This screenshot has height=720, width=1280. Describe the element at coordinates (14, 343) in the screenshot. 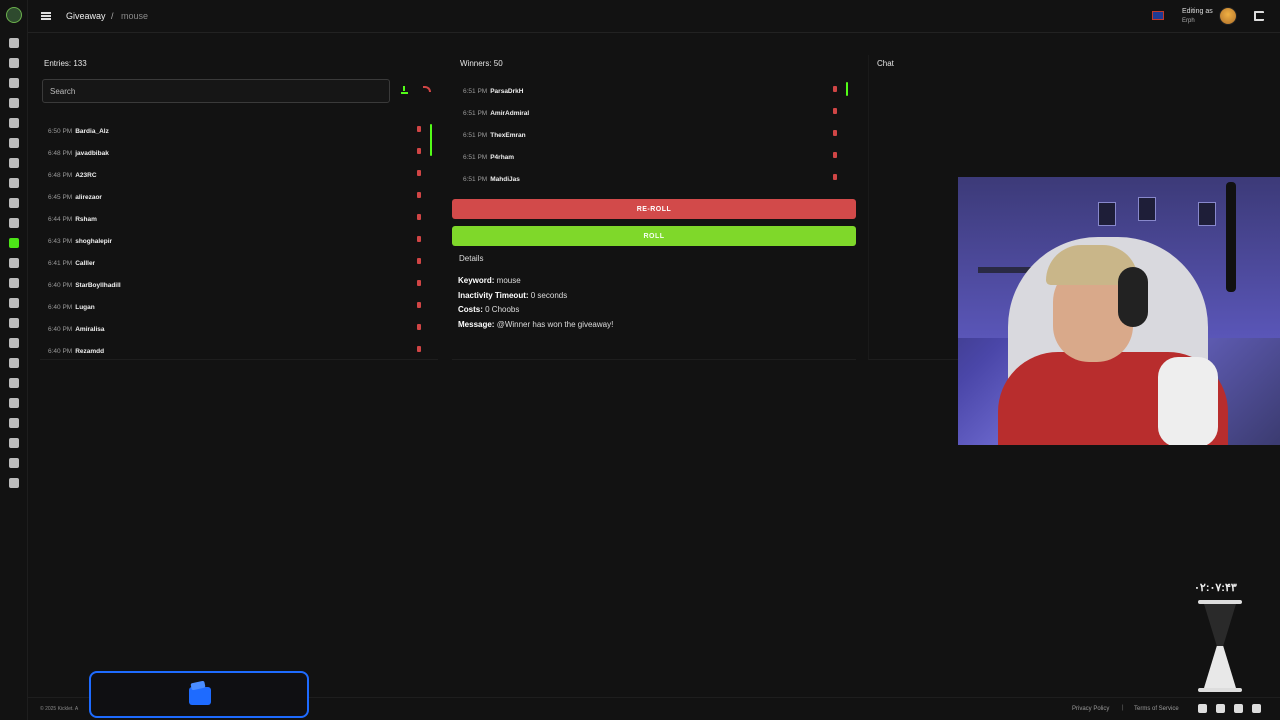

I see `box-icon` at that location.